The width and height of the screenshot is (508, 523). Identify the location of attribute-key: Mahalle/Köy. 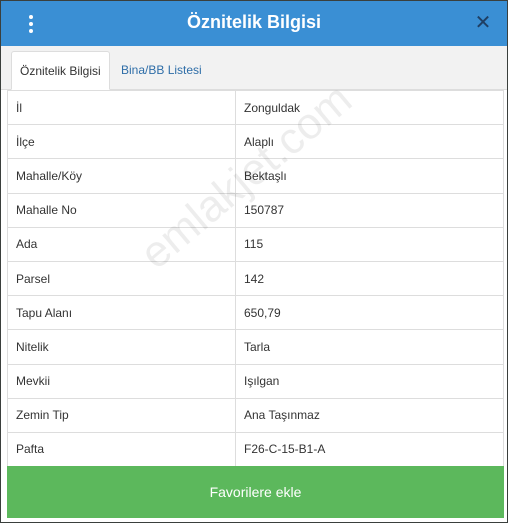
(121, 176).